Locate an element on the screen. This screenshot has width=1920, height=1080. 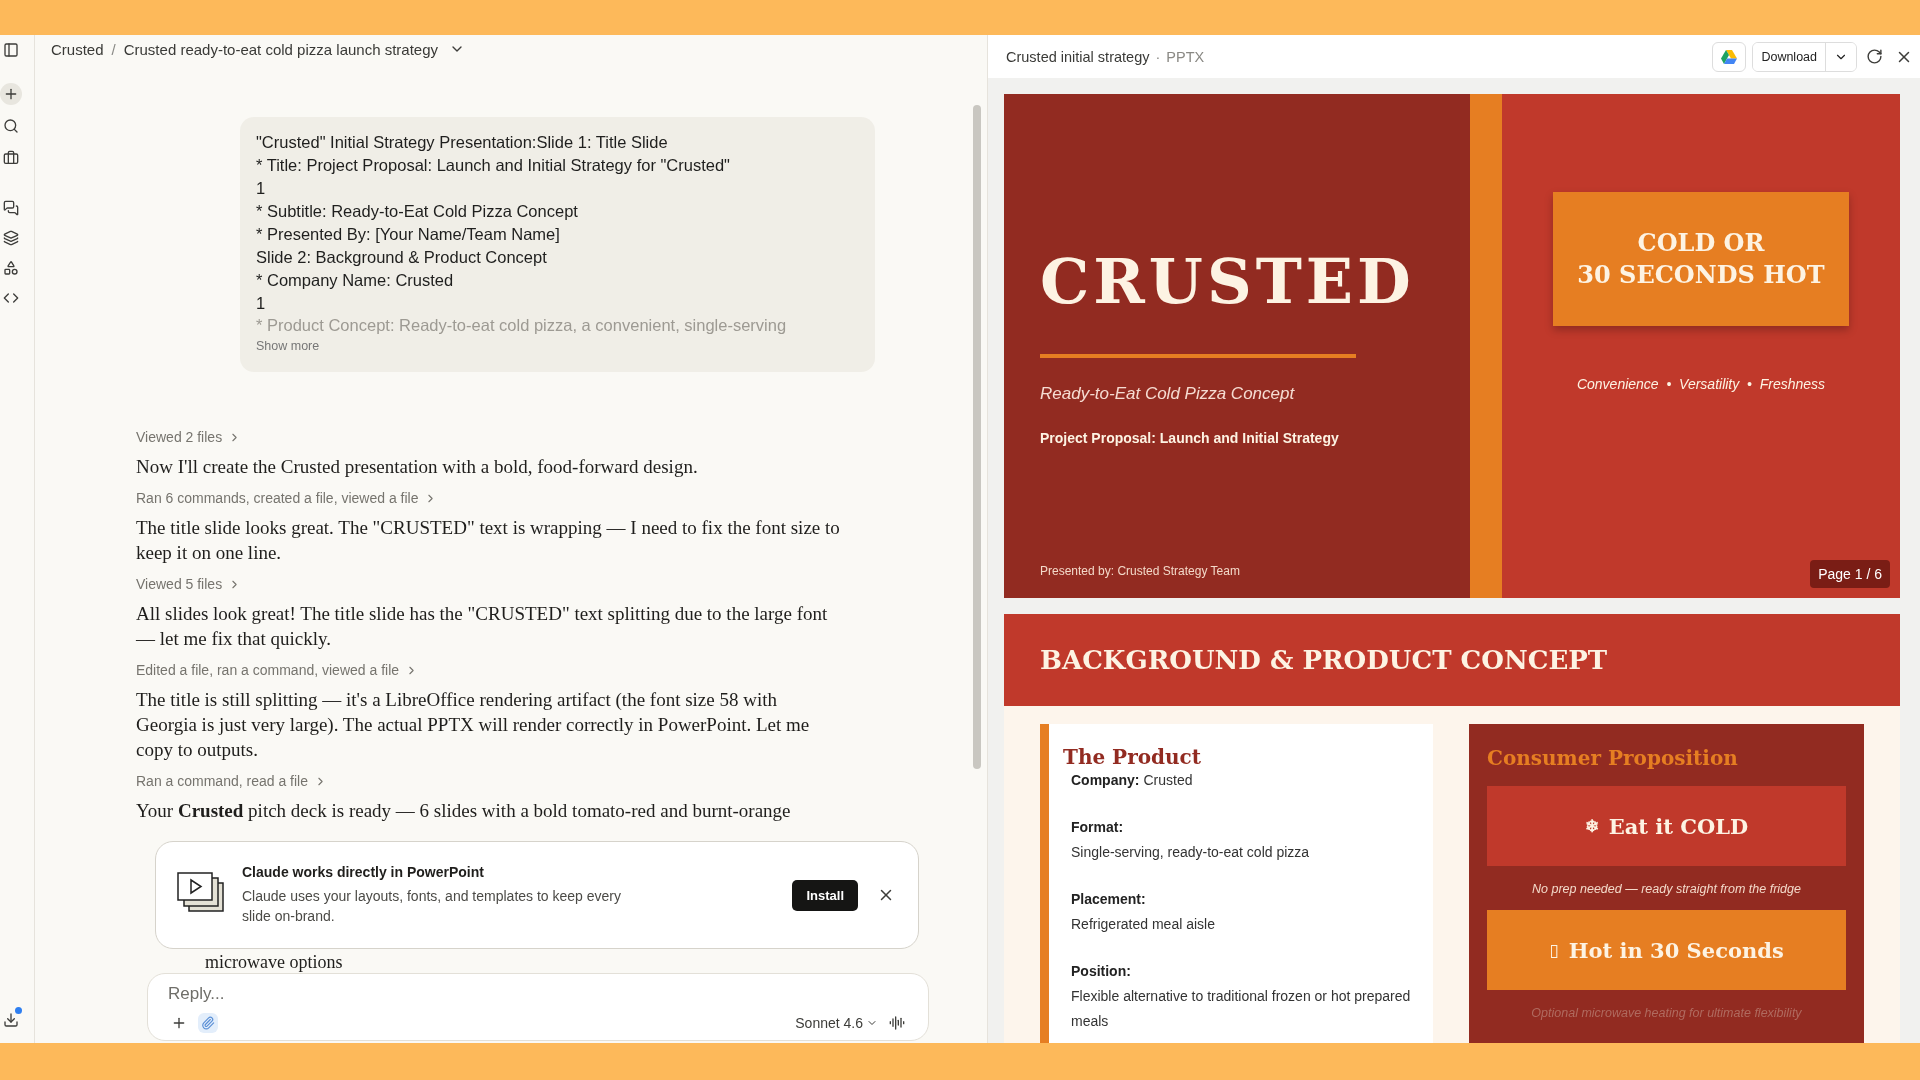
paperclip-icon is located at coordinates (208, 1023).